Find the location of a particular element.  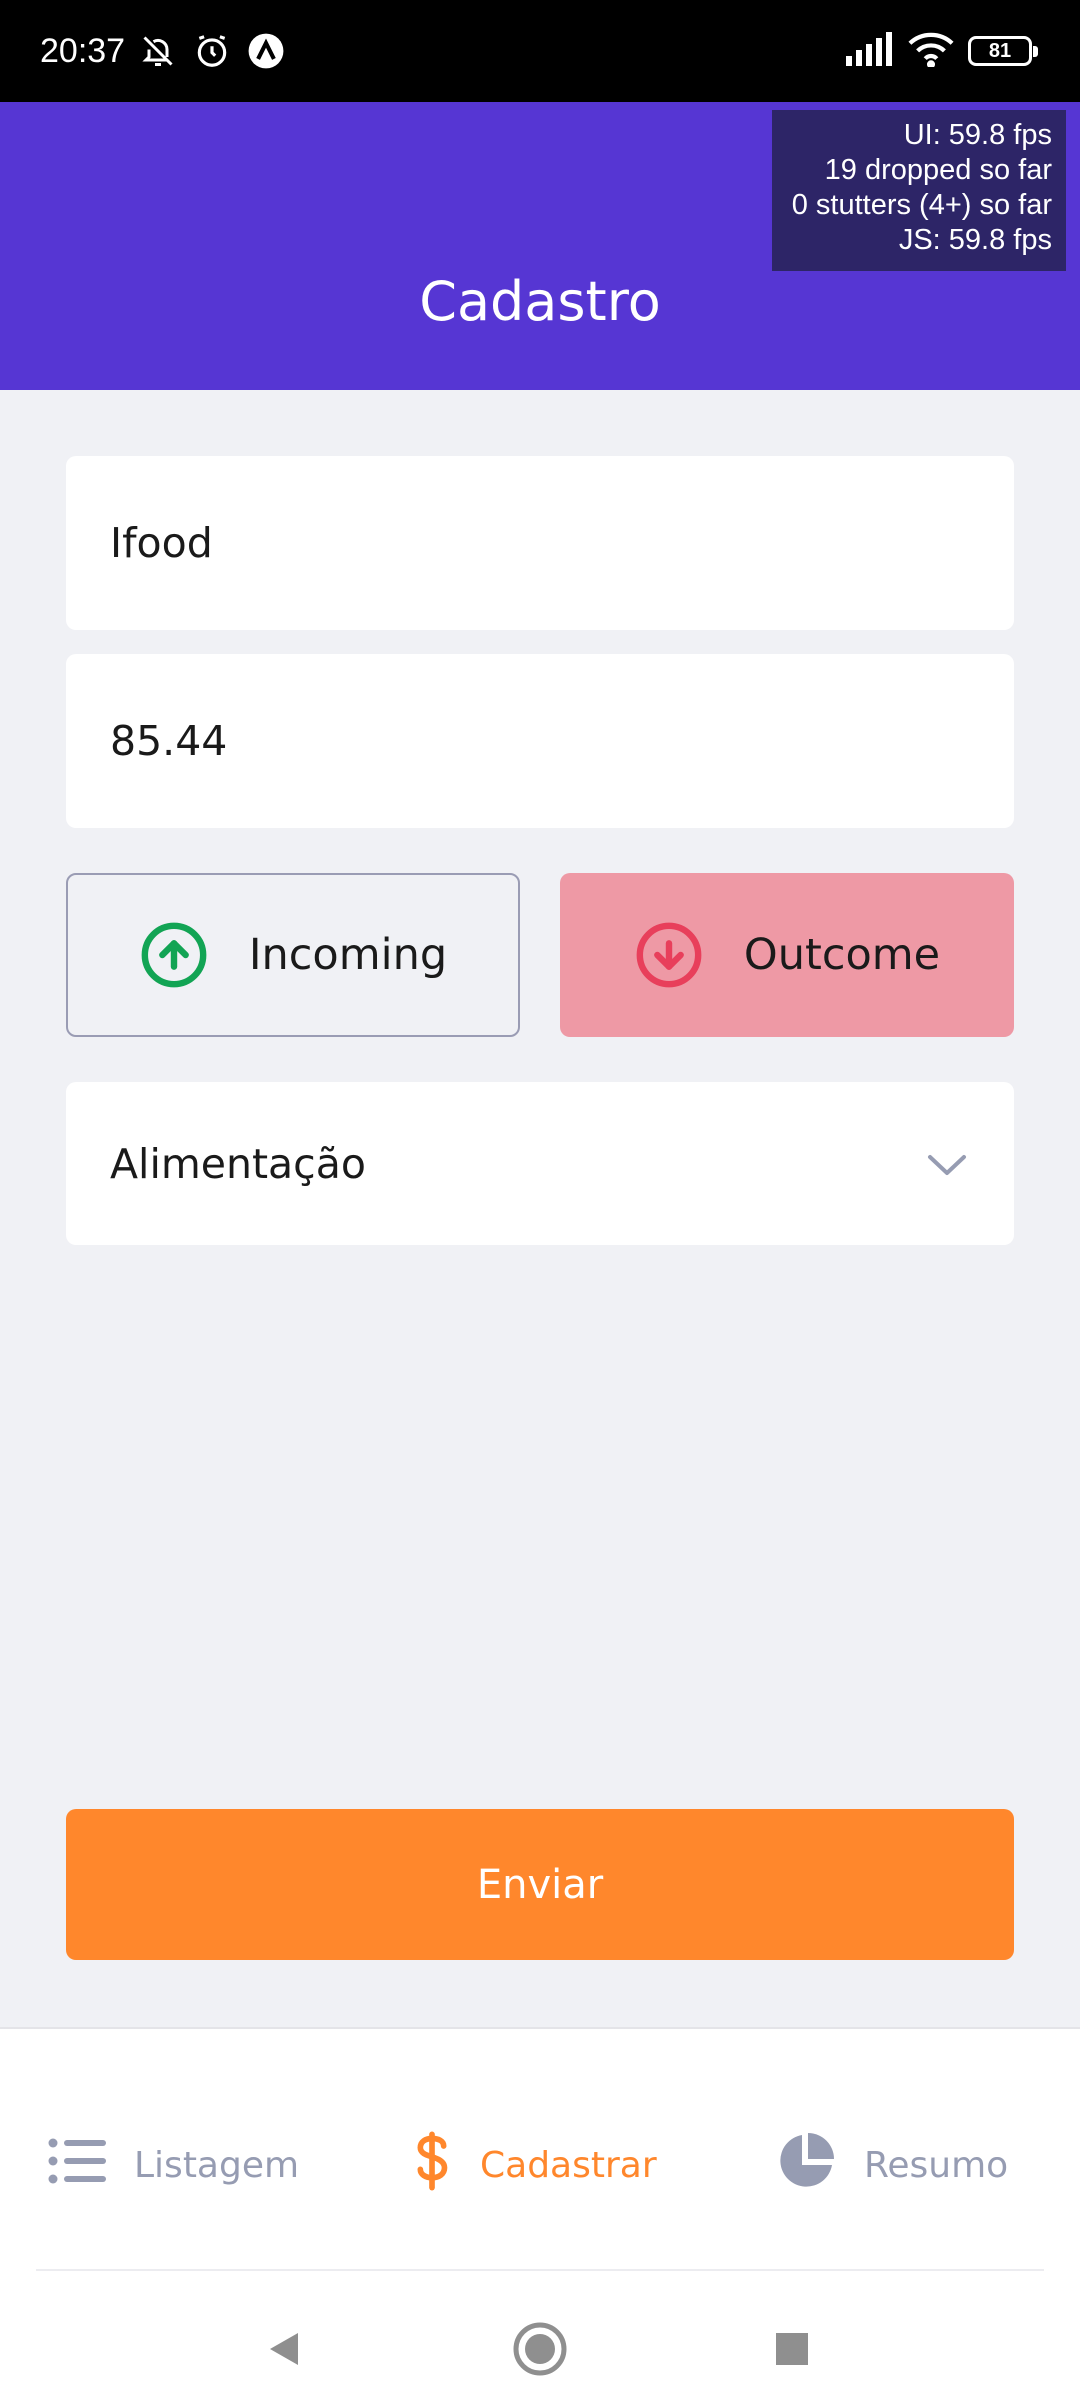

category-select: Alimentação is located at coordinates (540, 1163).